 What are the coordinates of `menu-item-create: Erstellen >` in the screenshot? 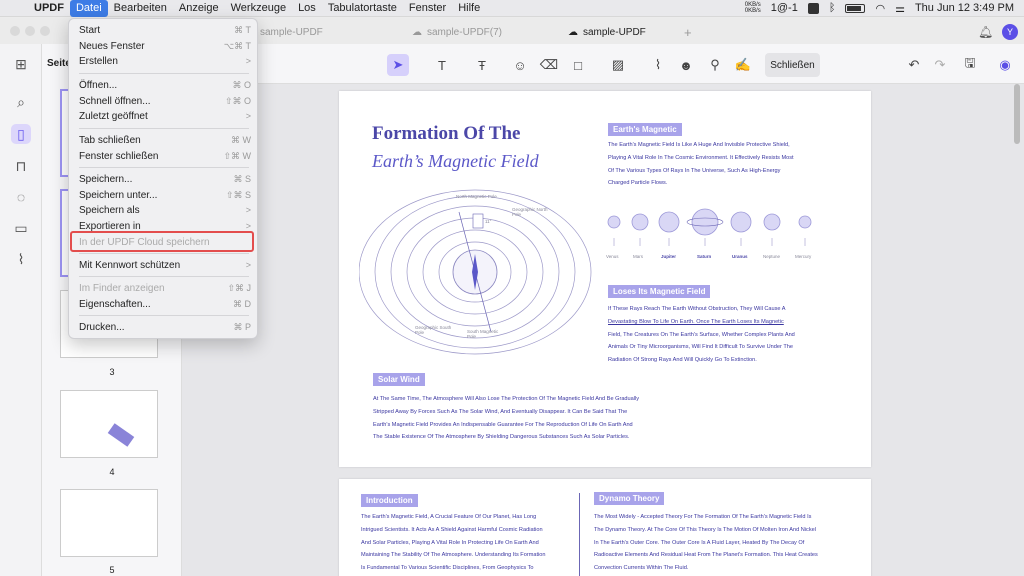 It's located at (165, 61).